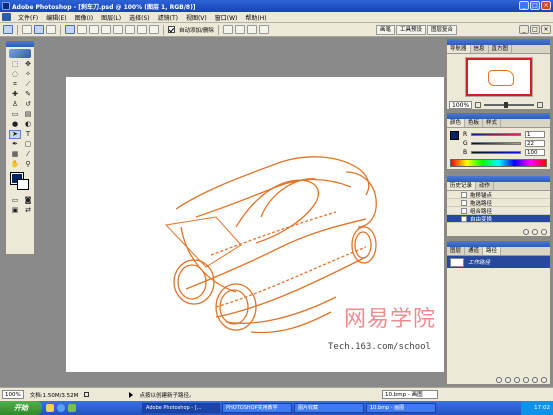 The height and width of the screenshot is (415, 553). Describe the element at coordinates (28, 64) in the screenshot. I see `move-icon: ✥` at that location.